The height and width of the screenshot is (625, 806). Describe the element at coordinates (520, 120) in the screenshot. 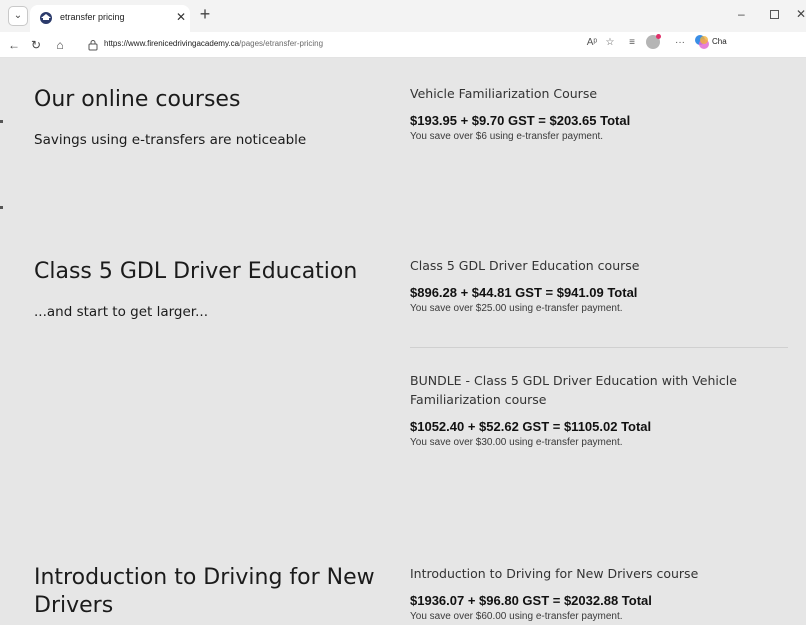

I see `course-price: $193.95 + $9.70 GST = $203.65 Total` at that location.